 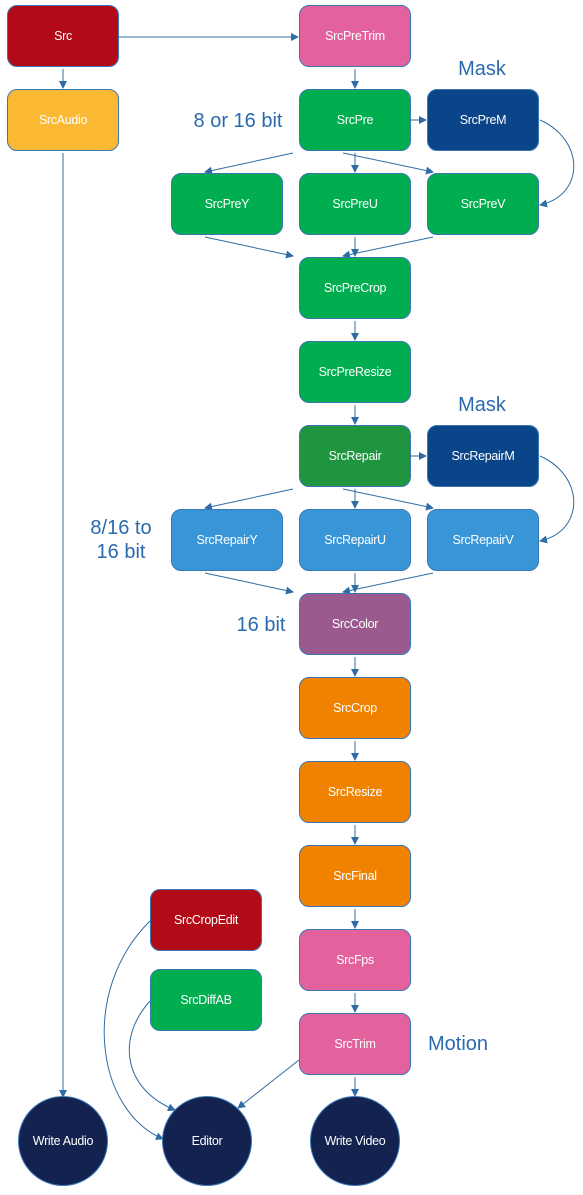 I want to click on node-label: SrcAudio, so click(x=63, y=120).